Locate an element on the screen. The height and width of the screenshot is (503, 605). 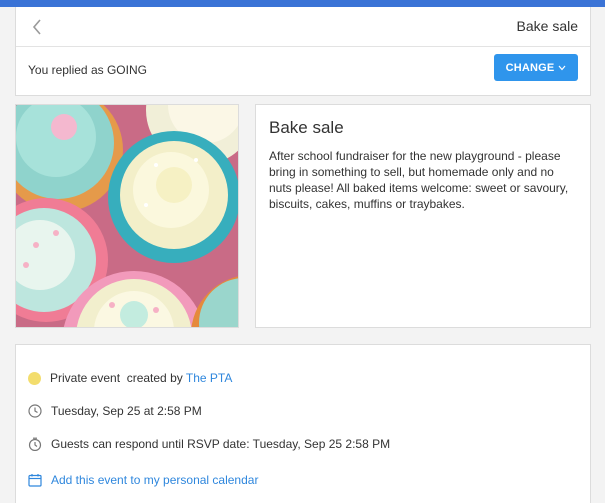
chevron-left-icon is located at coordinates (36, 27).